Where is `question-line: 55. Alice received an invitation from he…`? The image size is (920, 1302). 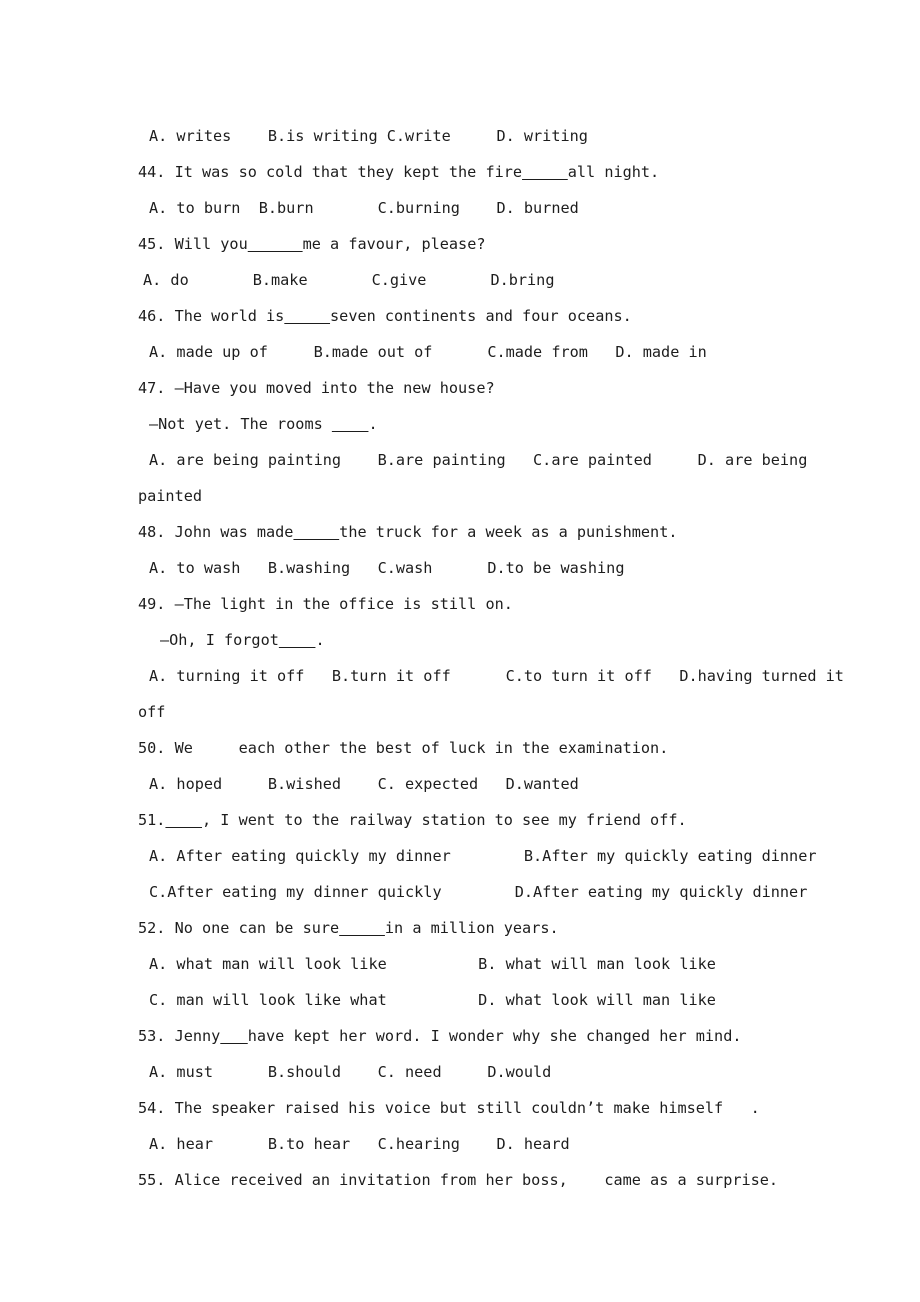 question-line: 55. Alice received an invitation from he… is located at coordinates (458, 1180).